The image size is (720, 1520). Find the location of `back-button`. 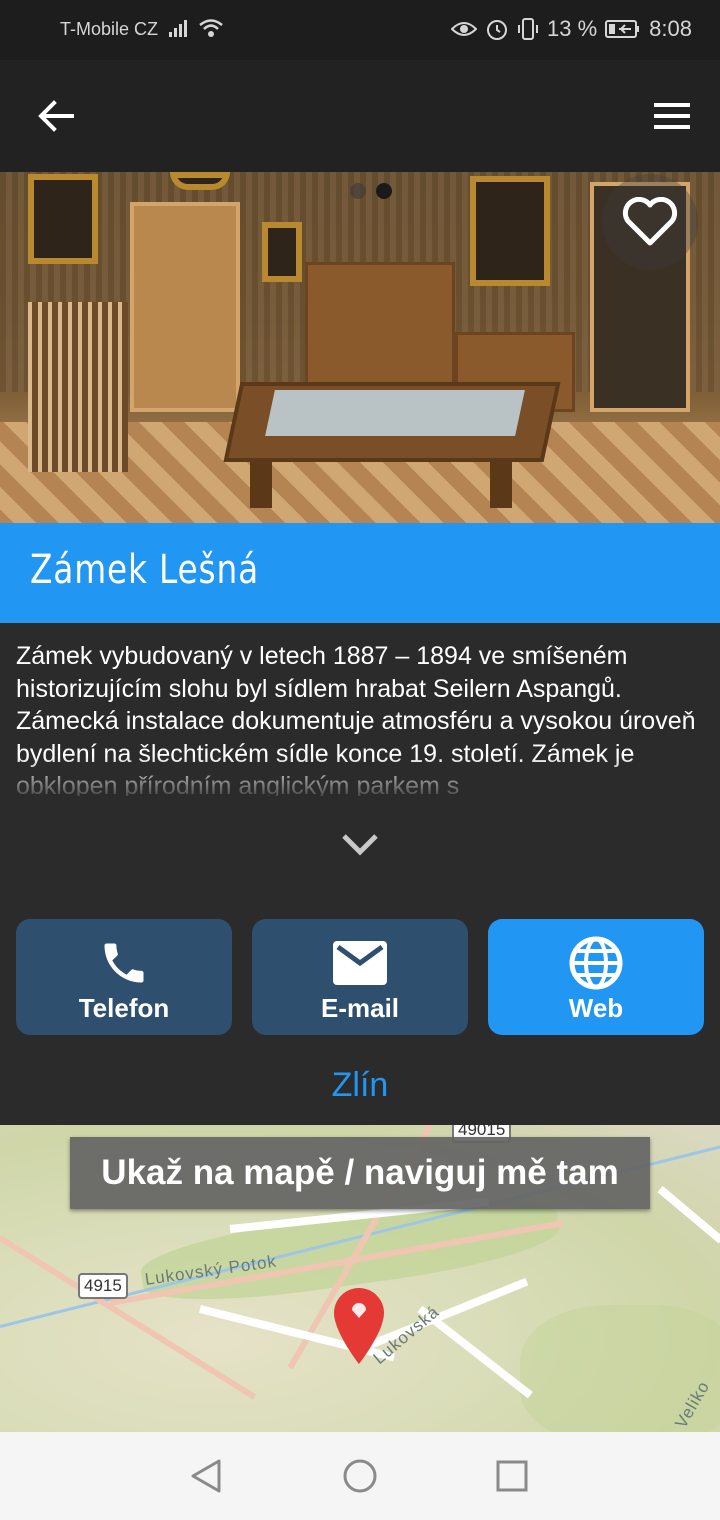

back-button is located at coordinates (56, 116).